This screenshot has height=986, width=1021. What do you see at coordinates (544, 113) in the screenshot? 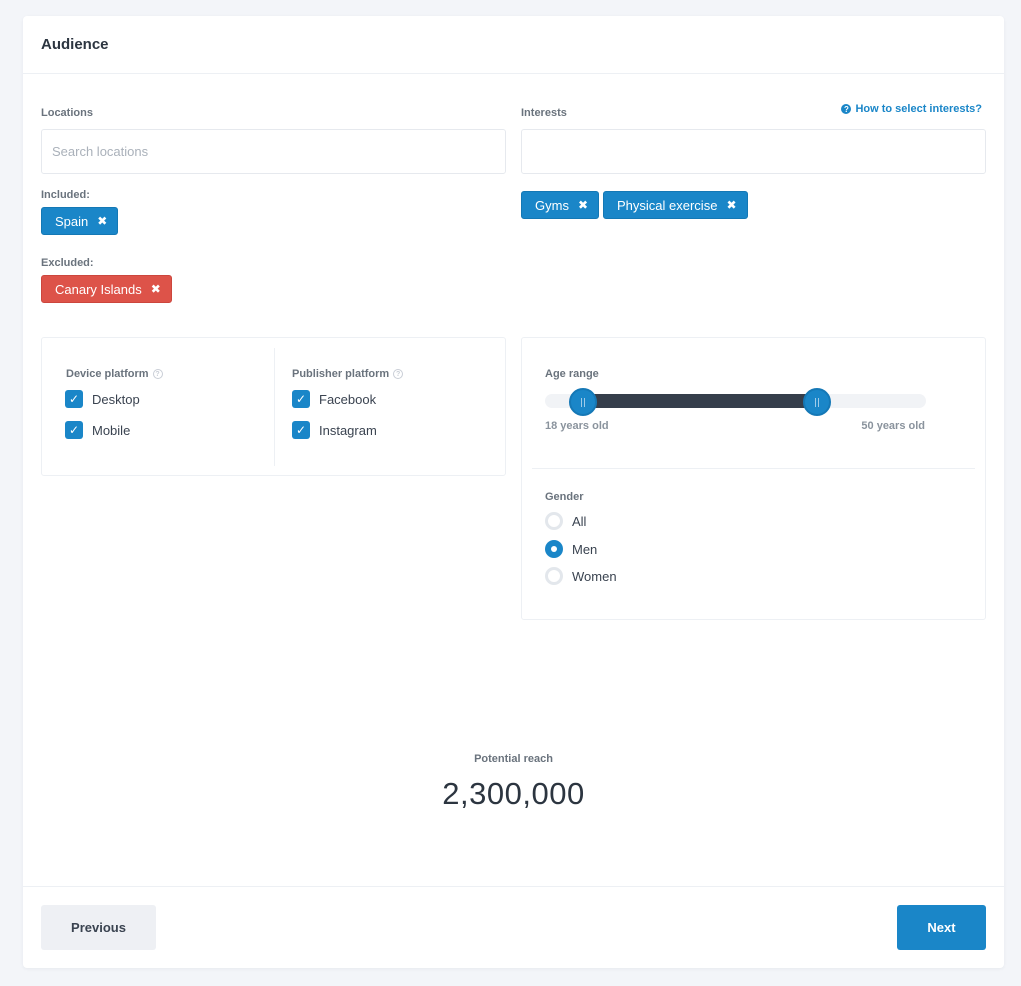
I see `interests-label: Interests` at bounding box center [544, 113].